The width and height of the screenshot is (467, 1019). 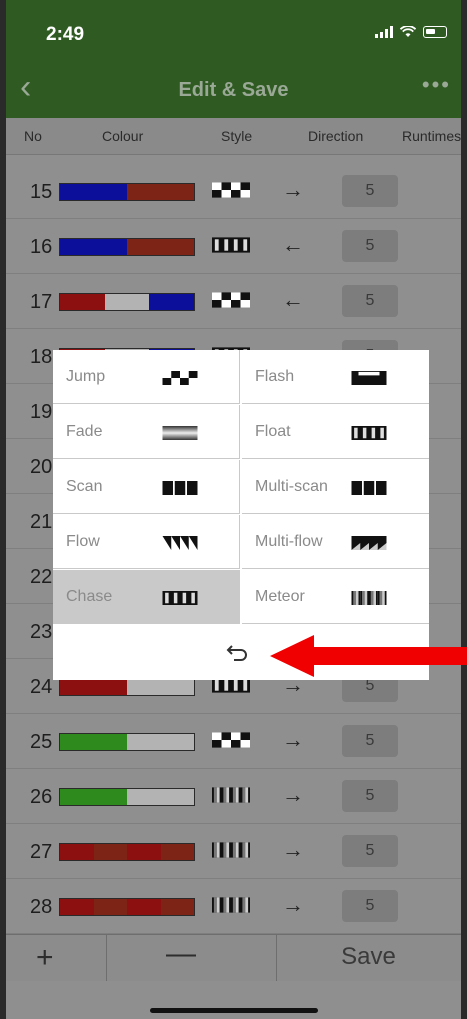 I want to click on style-option-label: Flow, so click(x=83, y=541).